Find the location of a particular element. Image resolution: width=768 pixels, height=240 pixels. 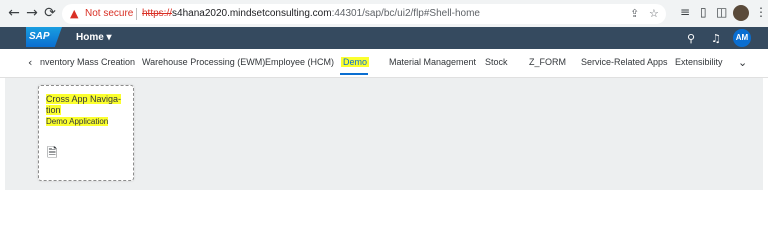

share-icon: ⇪ is located at coordinates (634, 13).